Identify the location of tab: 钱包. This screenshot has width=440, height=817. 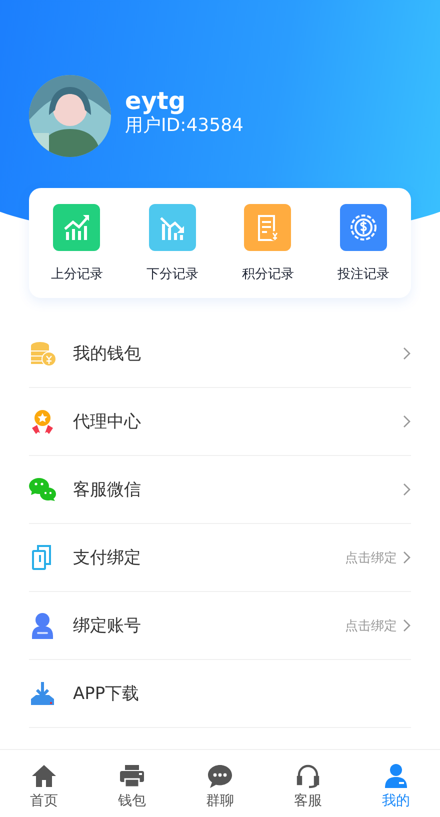
(132, 780).